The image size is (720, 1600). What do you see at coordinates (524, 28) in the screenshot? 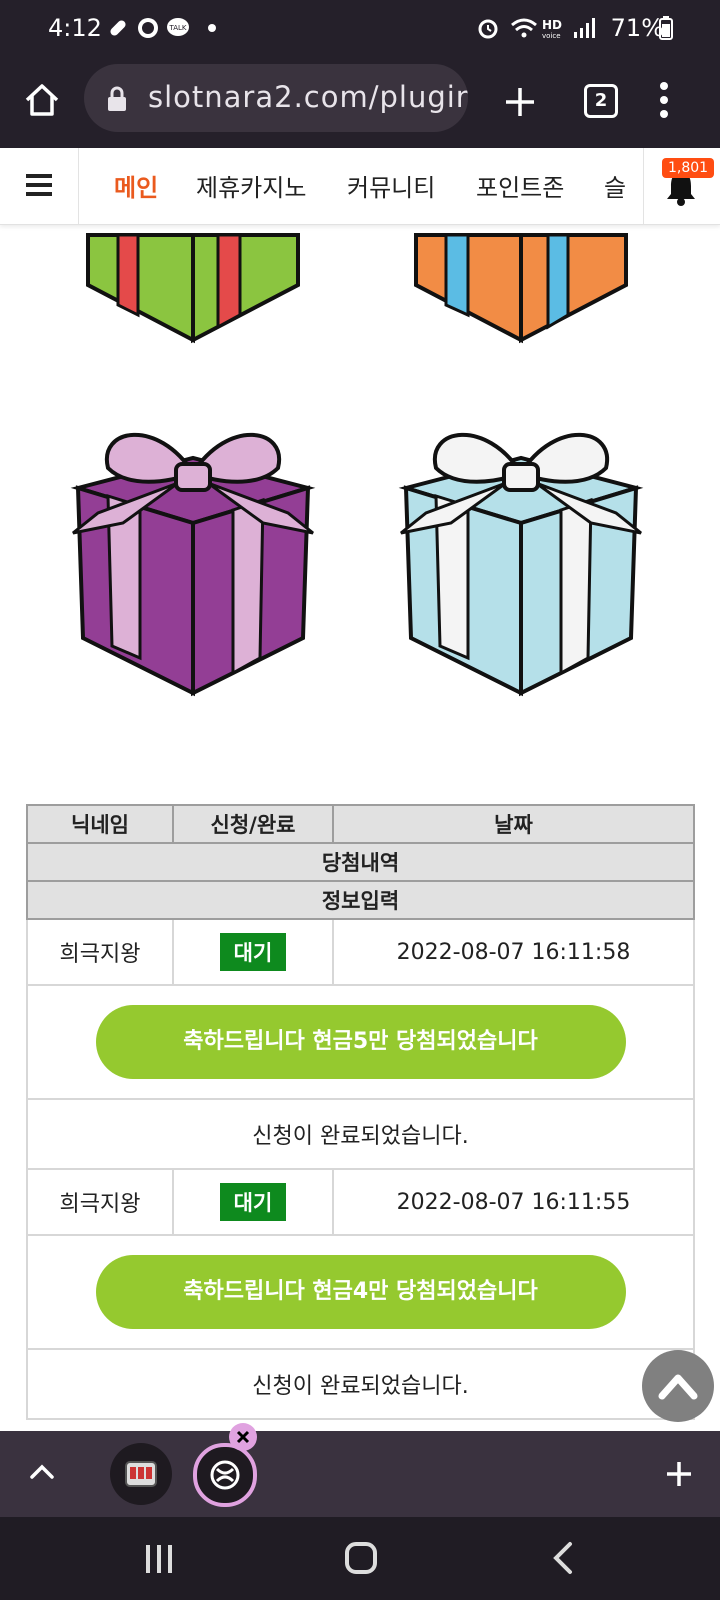
I see `wifi-icon` at bounding box center [524, 28].